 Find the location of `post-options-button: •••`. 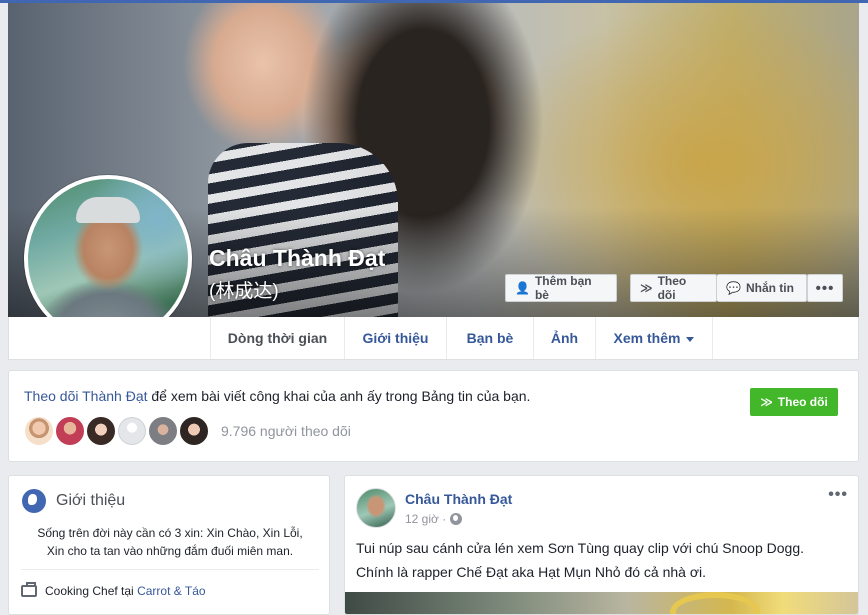

post-options-button: ••• is located at coordinates (838, 495).